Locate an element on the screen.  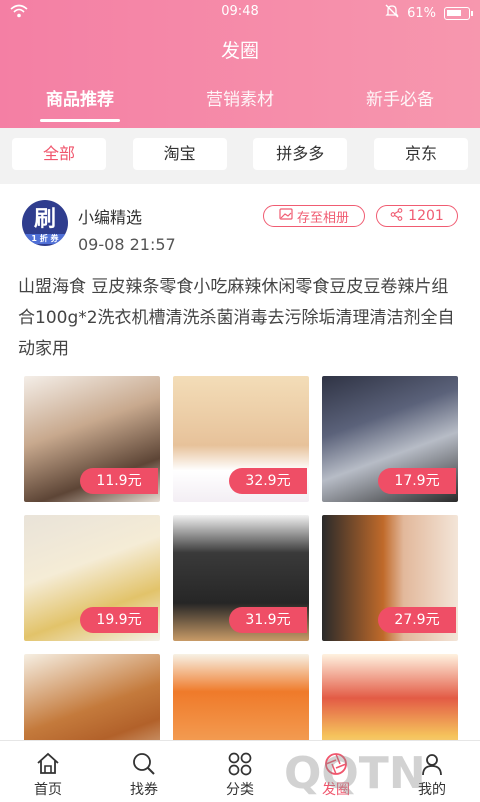
nav-home-label: 首页 is located at coordinates (48, 790).